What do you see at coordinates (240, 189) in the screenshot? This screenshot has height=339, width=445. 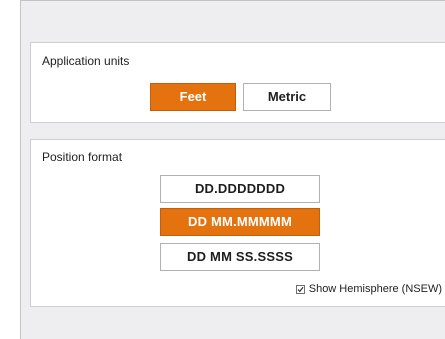 I see `format-dd-button: DD.DDDDDDD` at bounding box center [240, 189].